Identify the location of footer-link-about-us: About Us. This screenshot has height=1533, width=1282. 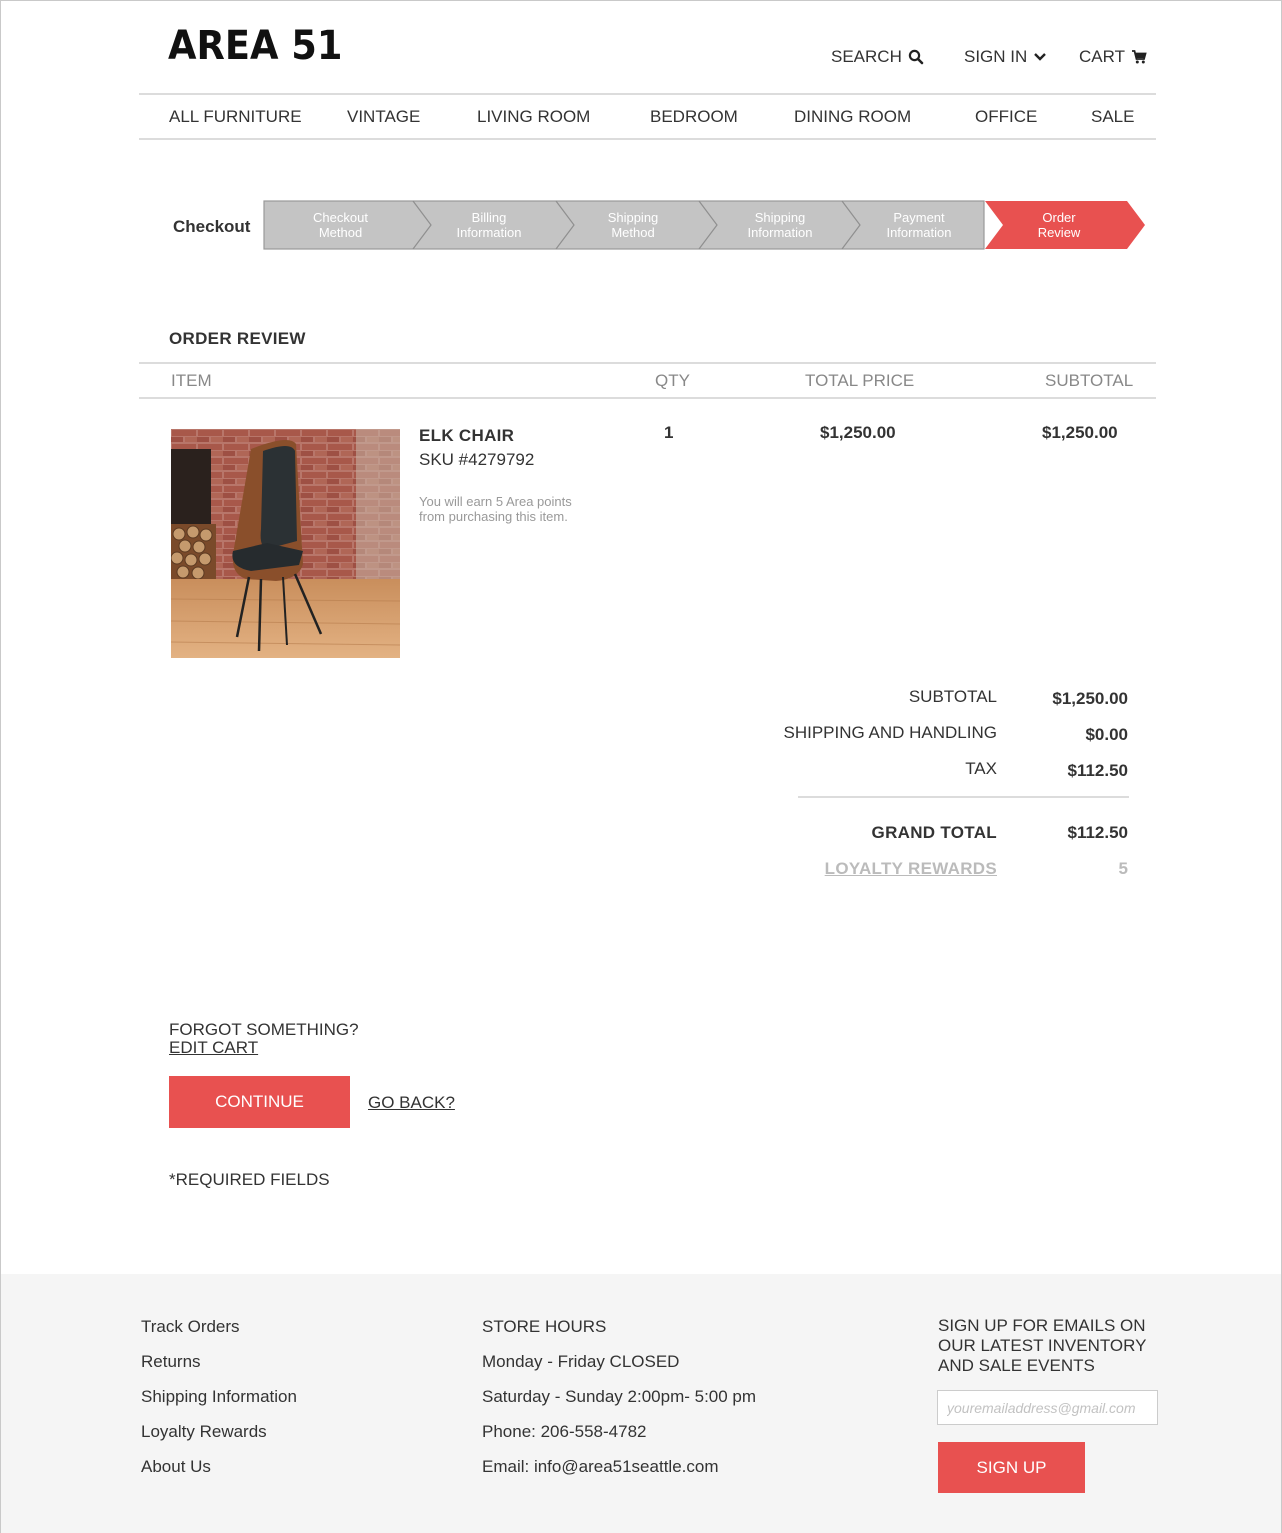
(176, 1467).